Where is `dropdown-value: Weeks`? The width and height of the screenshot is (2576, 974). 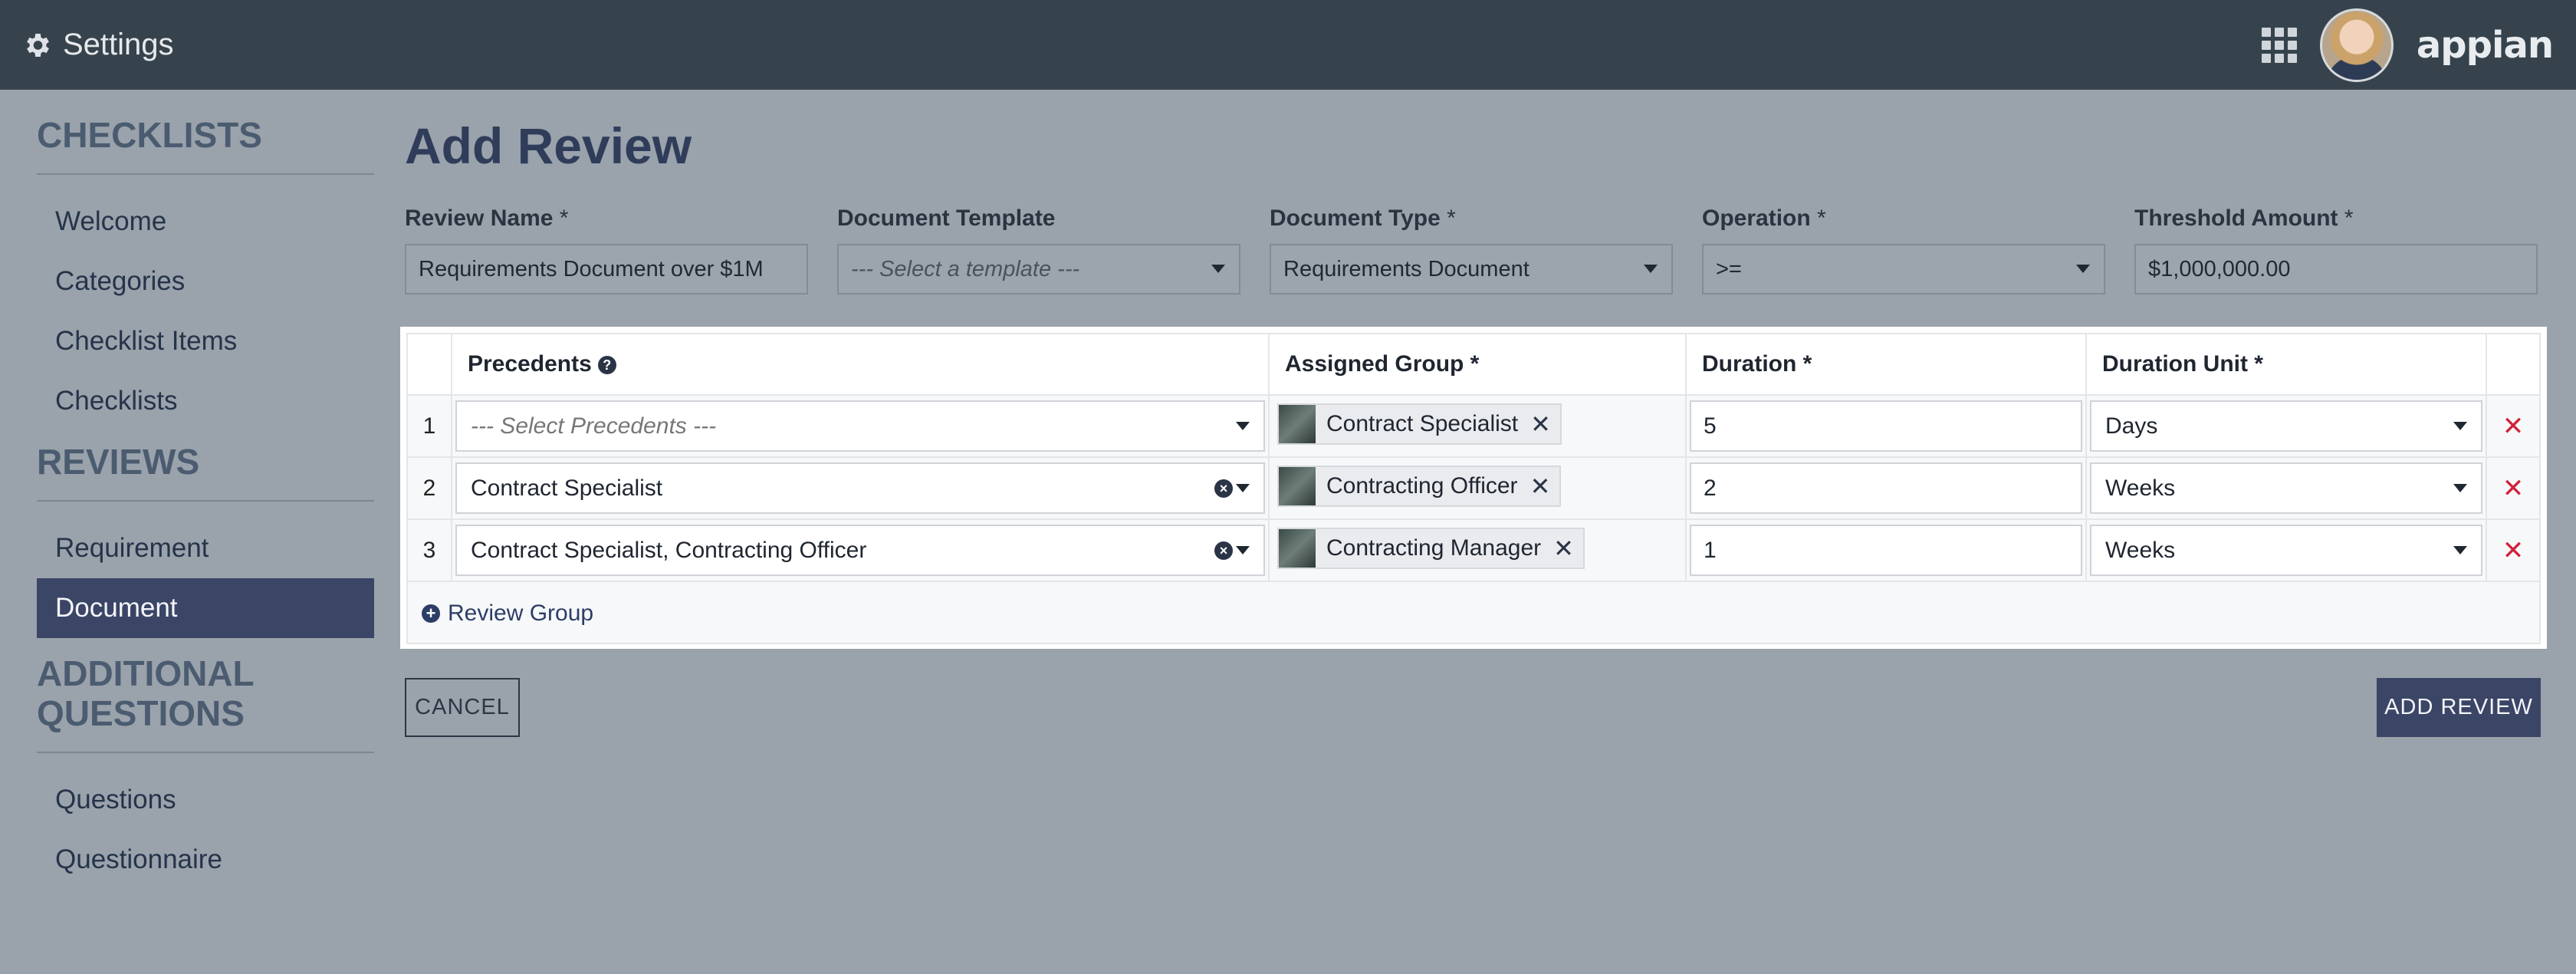
dropdown-value: Weeks is located at coordinates (2140, 488).